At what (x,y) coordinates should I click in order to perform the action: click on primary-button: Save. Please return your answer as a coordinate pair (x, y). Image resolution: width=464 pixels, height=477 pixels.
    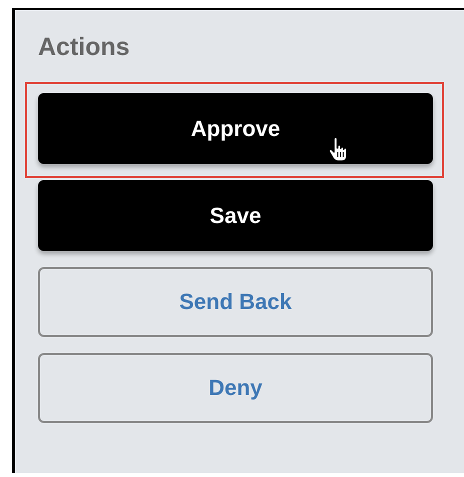
    Looking at the image, I should click on (235, 215).